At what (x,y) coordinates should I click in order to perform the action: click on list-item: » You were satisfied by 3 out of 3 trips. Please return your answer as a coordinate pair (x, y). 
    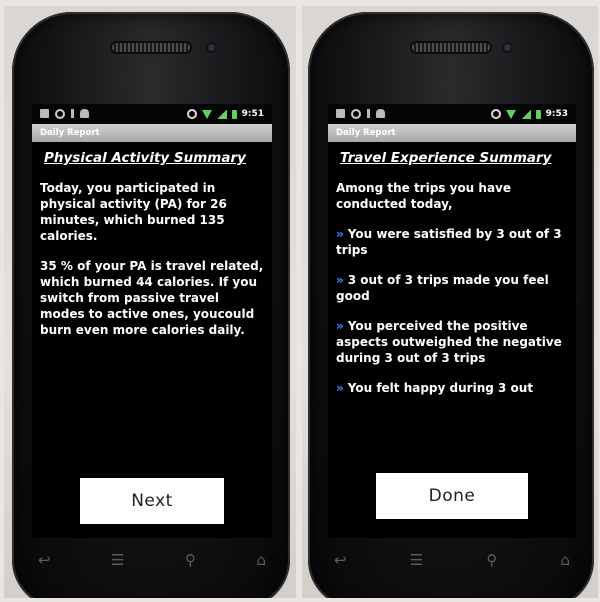
    Looking at the image, I should click on (452, 242).